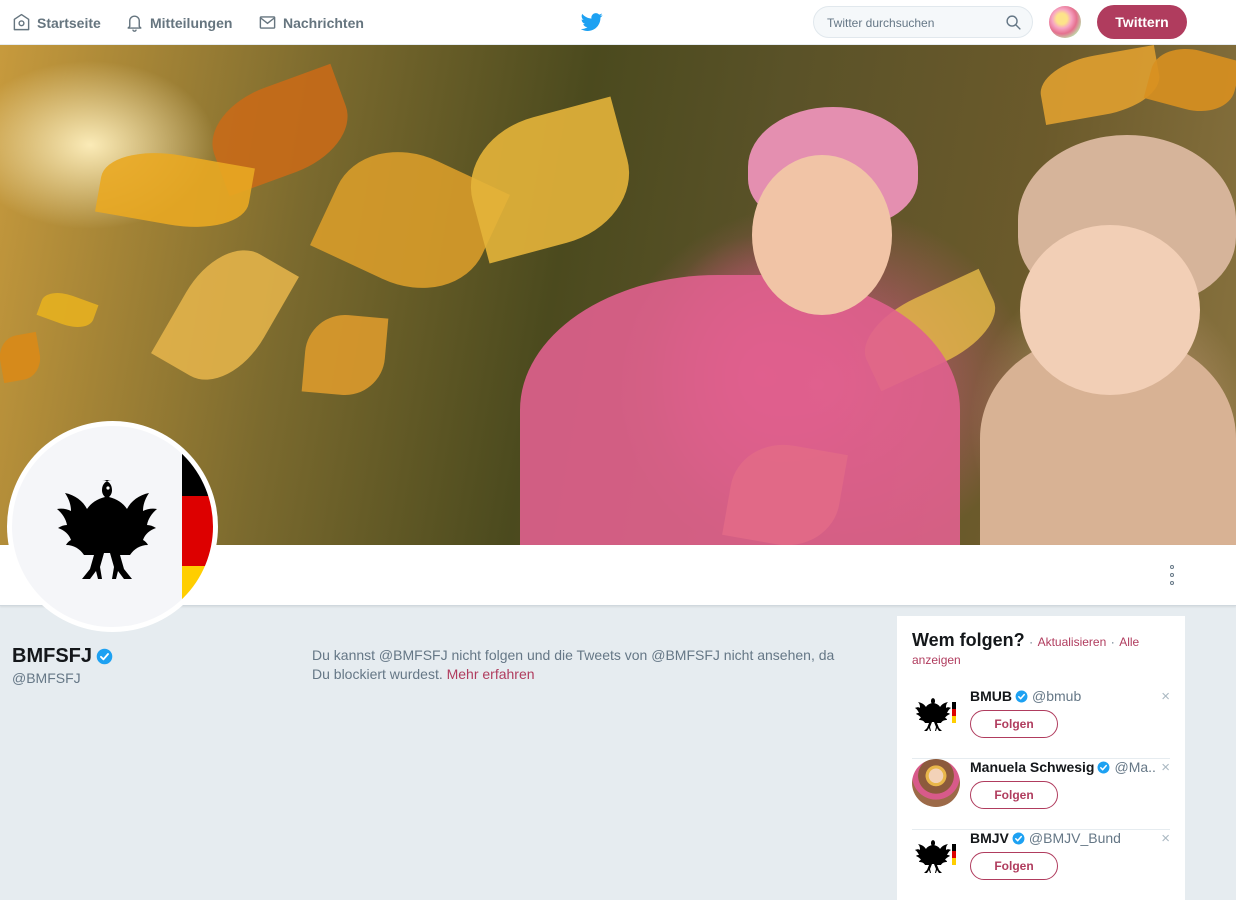 The height and width of the screenshot is (900, 1236). What do you see at coordinates (740, 410) in the screenshot?
I see `girl-jacket` at bounding box center [740, 410].